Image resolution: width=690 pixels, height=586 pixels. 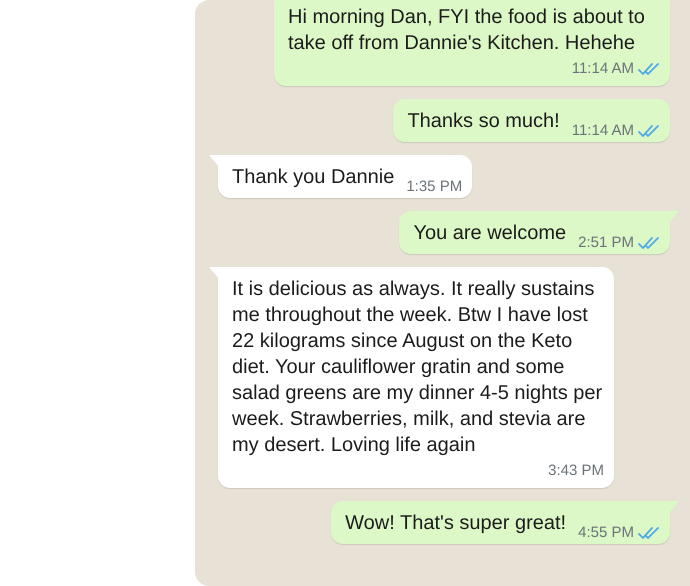 What do you see at coordinates (455, 523) in the screenshot?
I see `message-text: Wow! That's super great!` at bounding box center [455, 523].